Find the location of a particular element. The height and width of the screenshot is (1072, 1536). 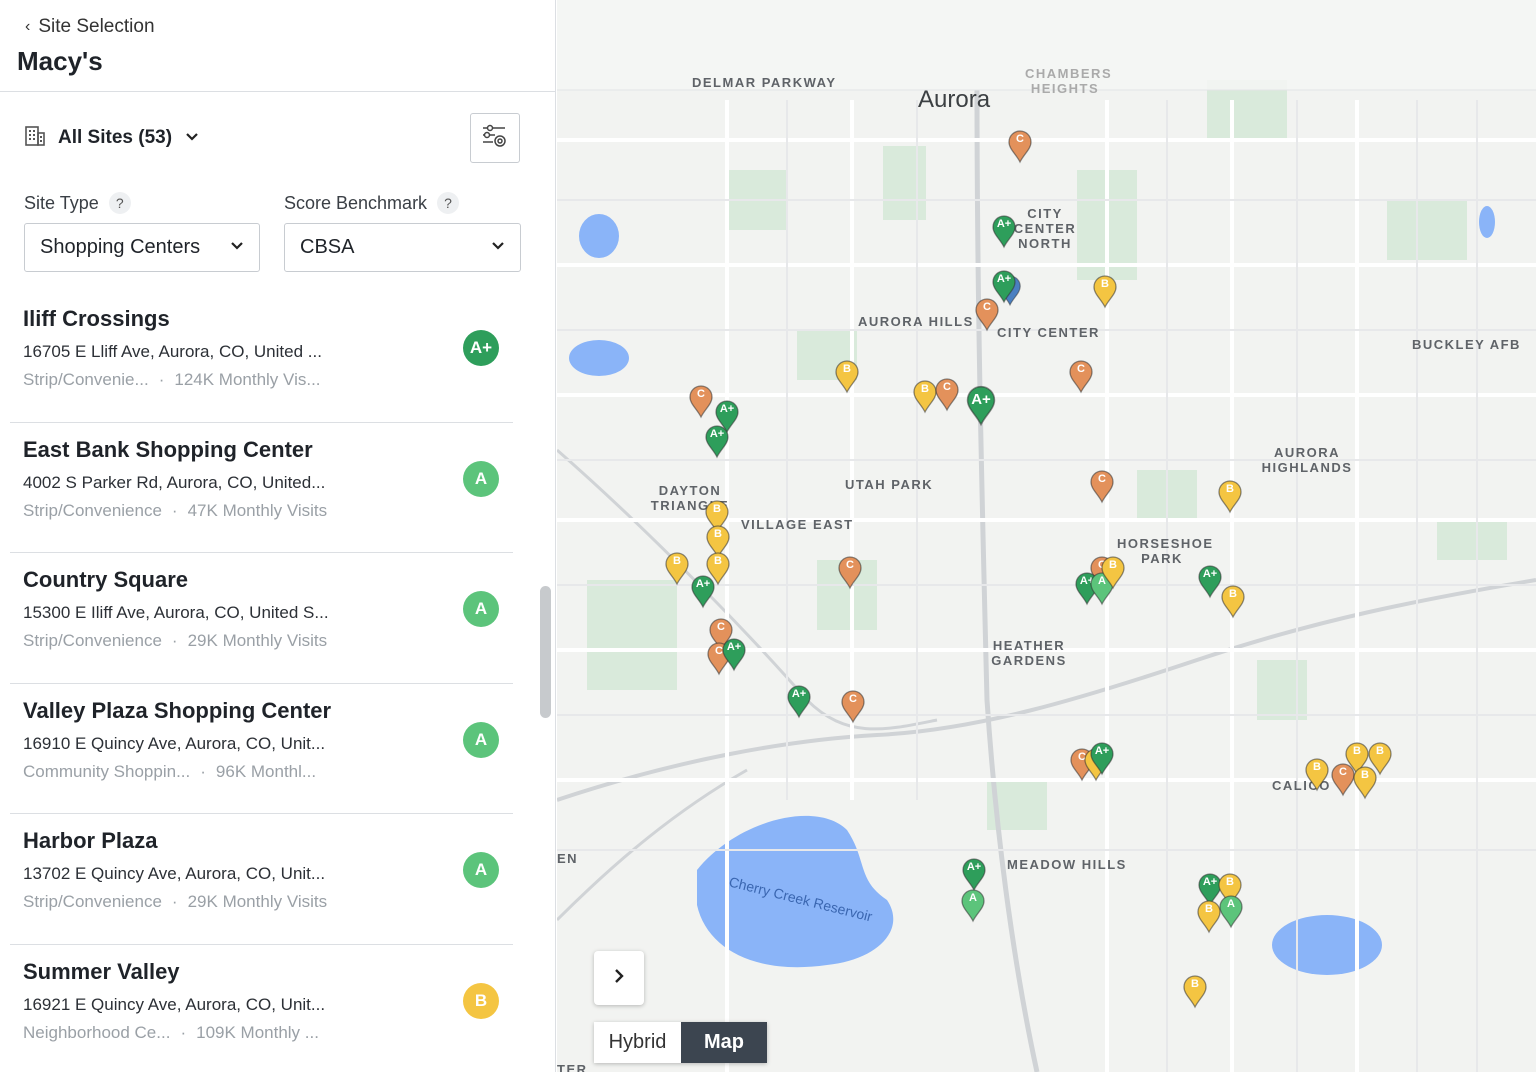

score-benchmark-label-text: Score Benchmark is located at coordinates (356, 202).